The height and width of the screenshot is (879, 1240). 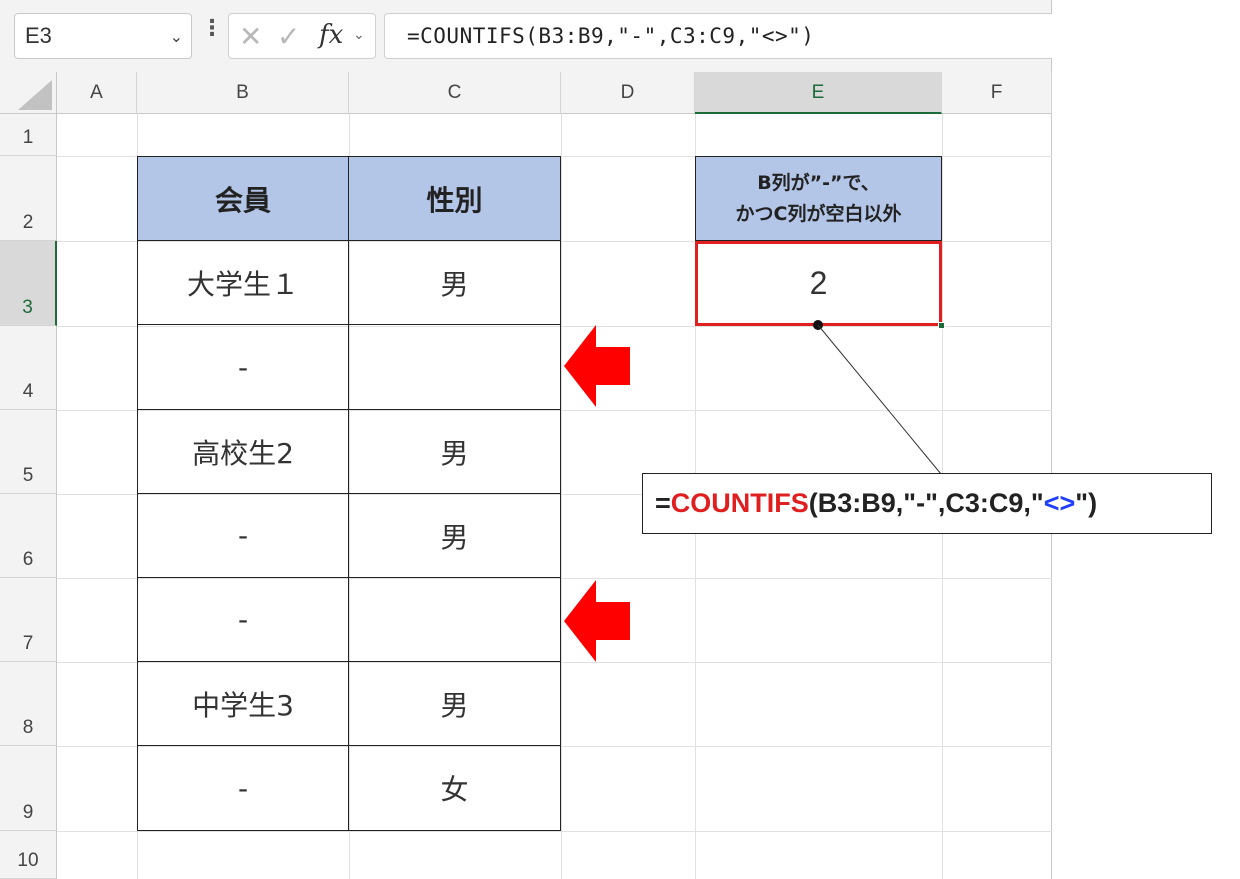 What do you see at coordinates (818, 283) in the screenshot?
I see `selected-cell-e3: 2` at bounding box center [818, 283].